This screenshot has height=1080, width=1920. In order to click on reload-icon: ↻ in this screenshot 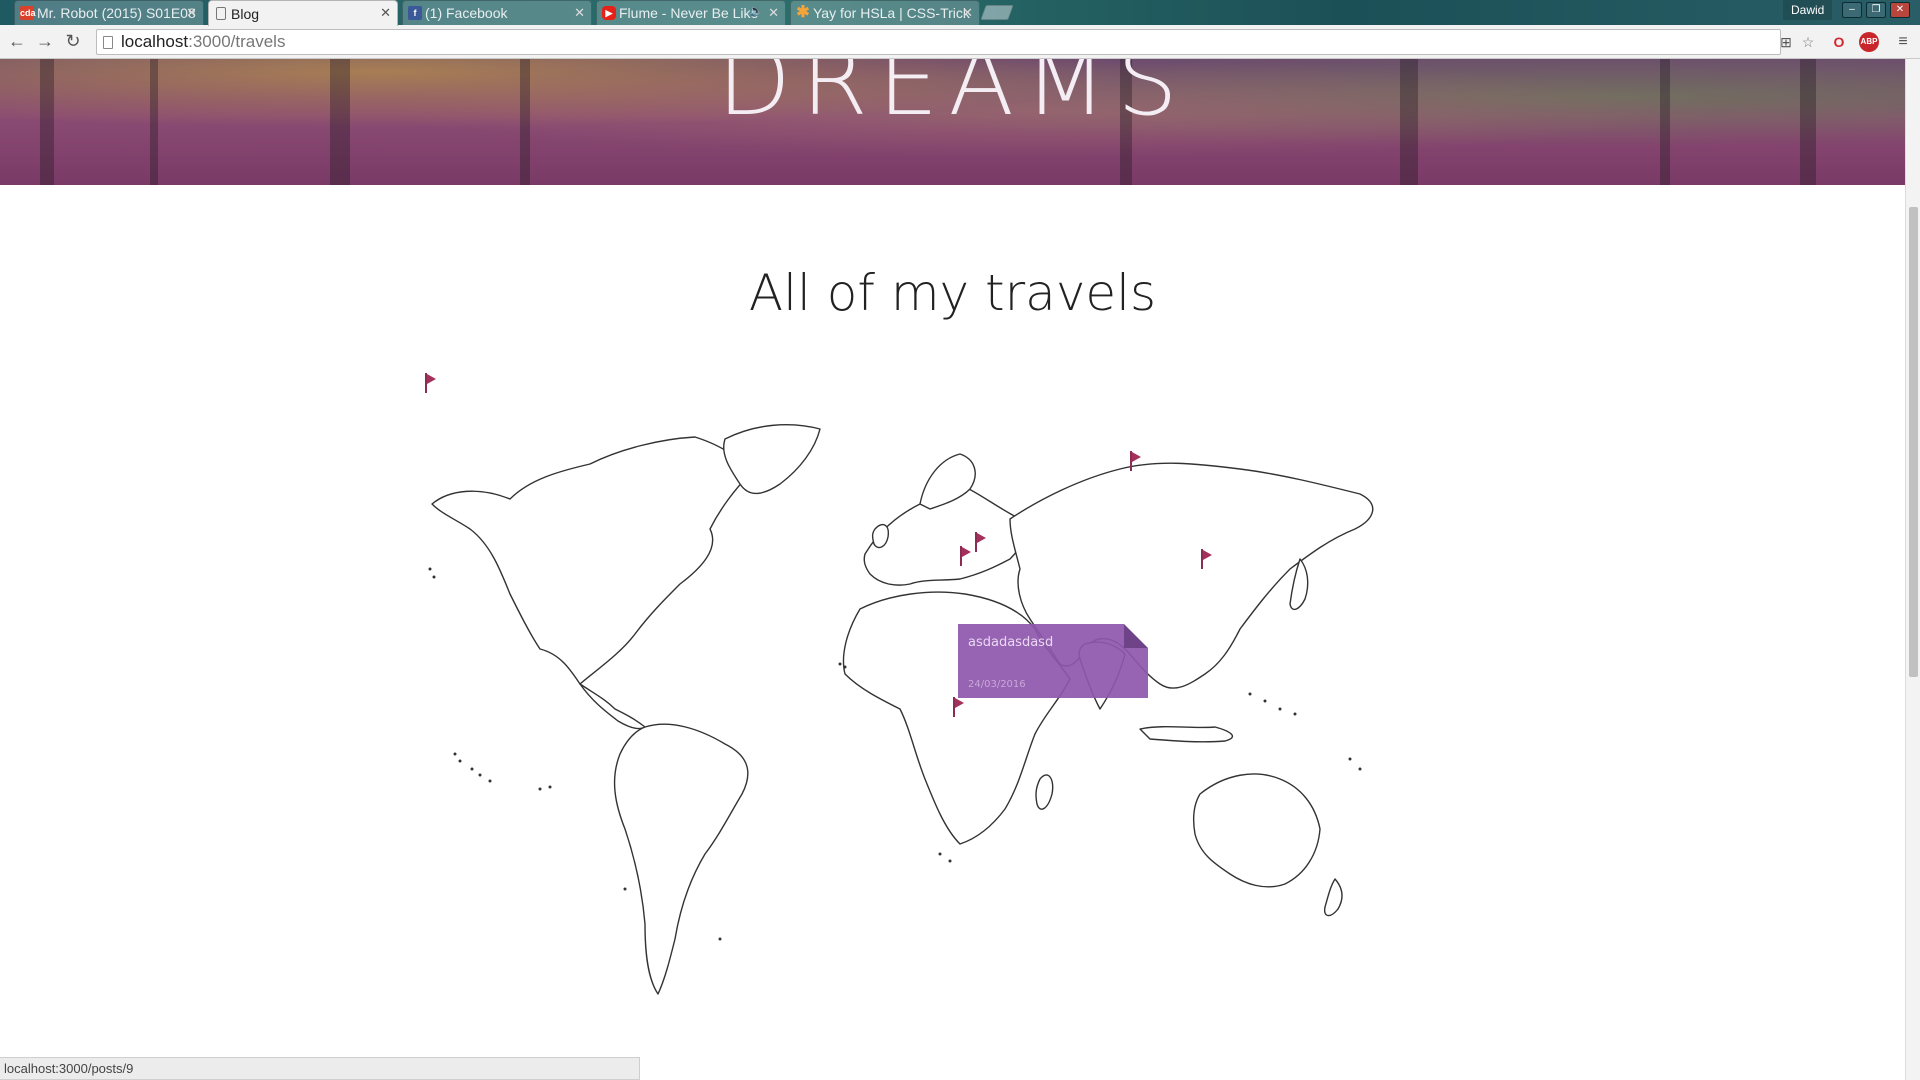, I will do `click(73, 41)`.